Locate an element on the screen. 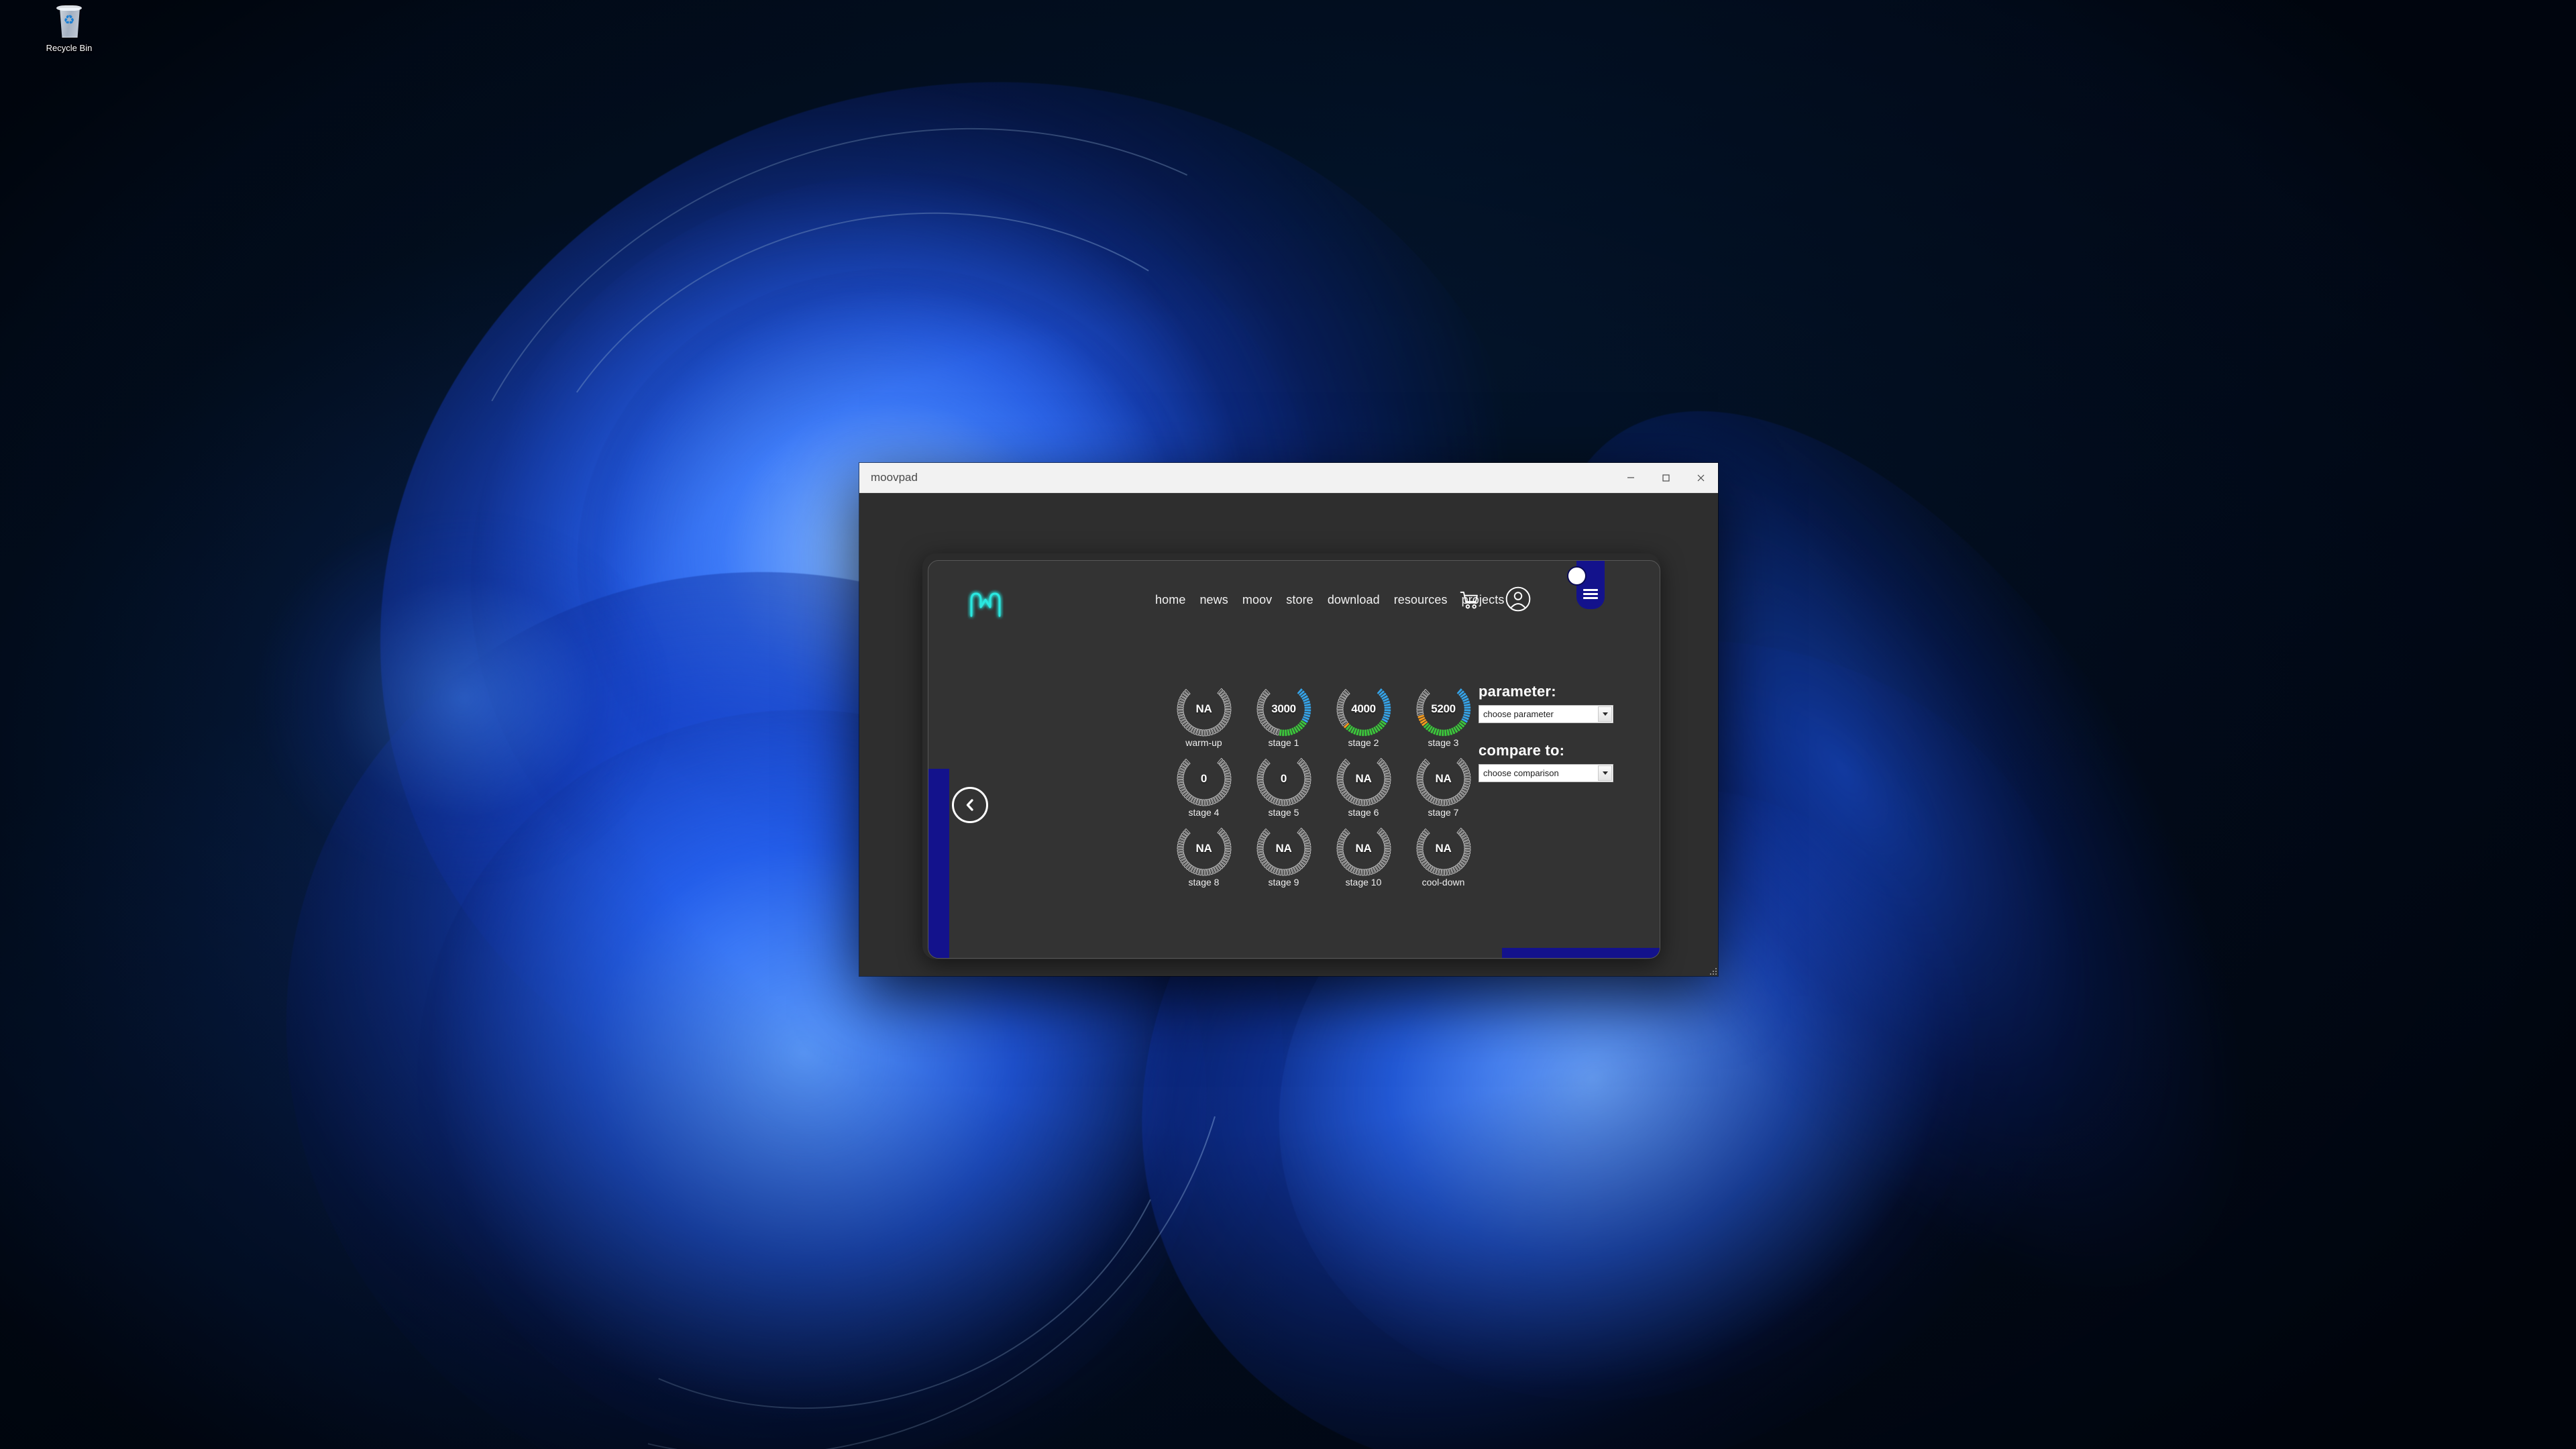 This screenshot has height=1449, width=2576. gauge-stage-7: NA stage 7 is located at coordinates (1443, 783).